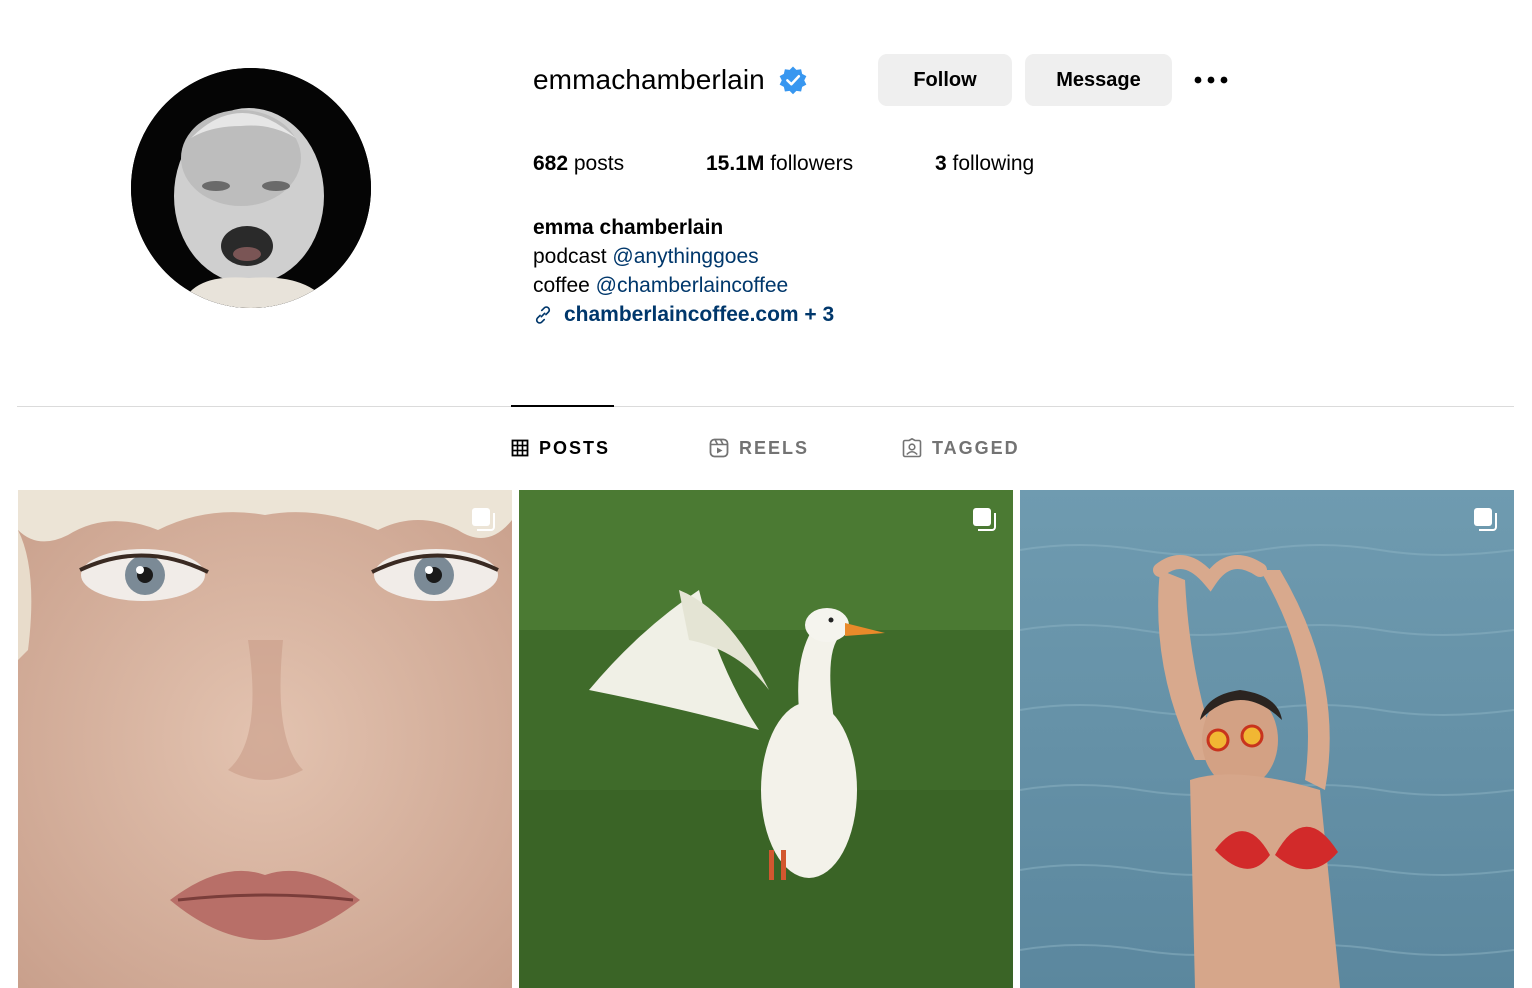 The height and width of the screenshot is (988, 1532). I want to click on tab-reels: REELS, so click(759, 448).